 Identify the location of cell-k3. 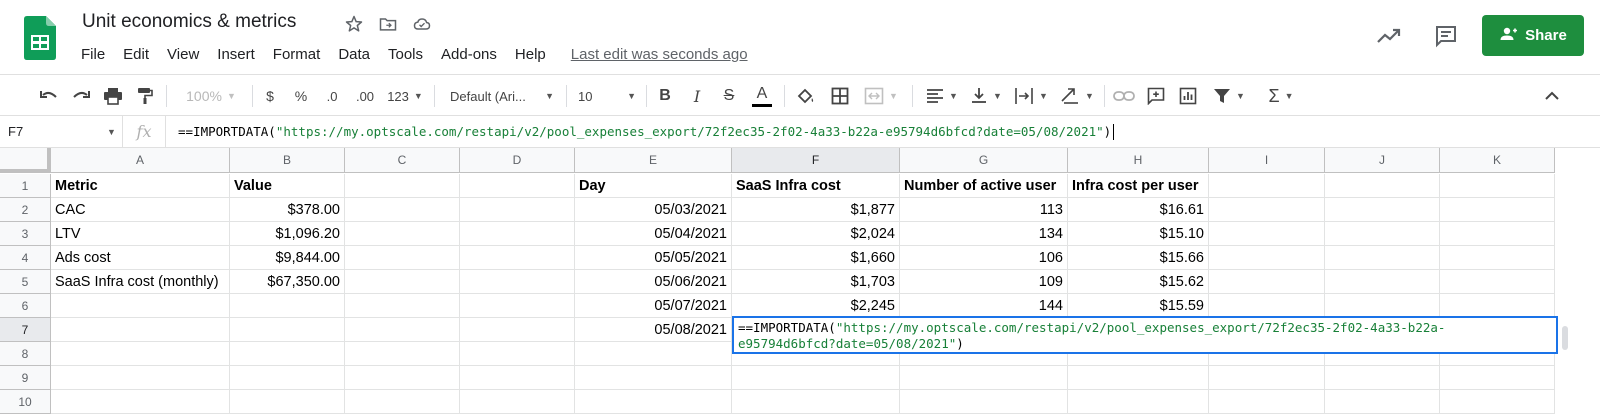
(1497, 234).